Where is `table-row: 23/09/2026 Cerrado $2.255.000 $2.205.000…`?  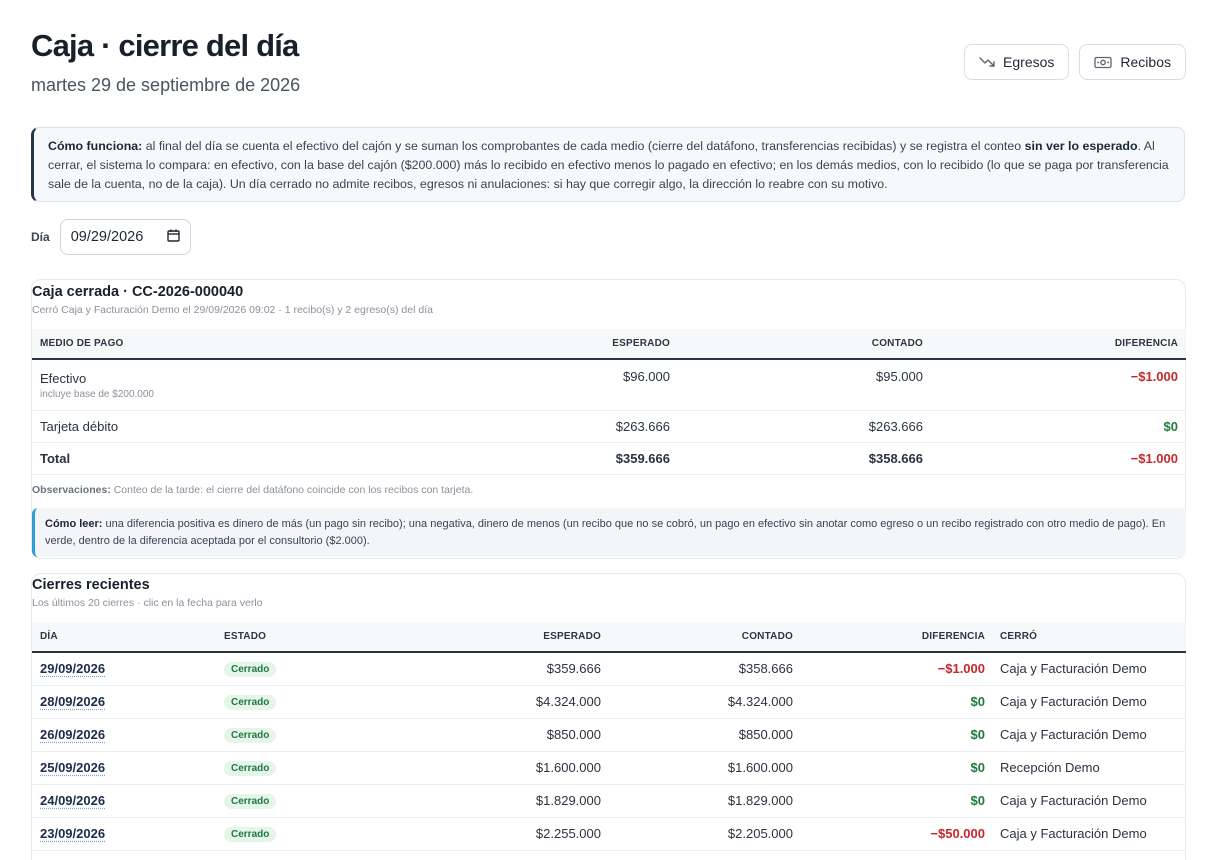
table-row: 23/09/2026 Cerrado $2.255.000 $2.205.000… is located at coordinates (609, 834).